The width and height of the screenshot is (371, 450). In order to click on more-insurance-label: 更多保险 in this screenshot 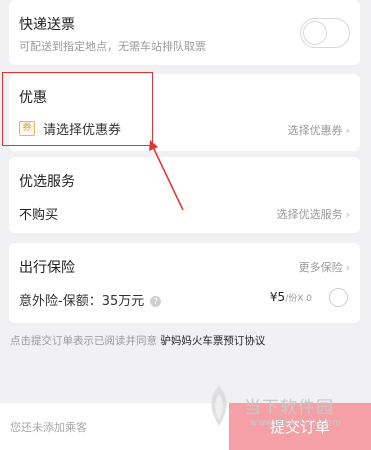, I will do `click(320, 267)`.